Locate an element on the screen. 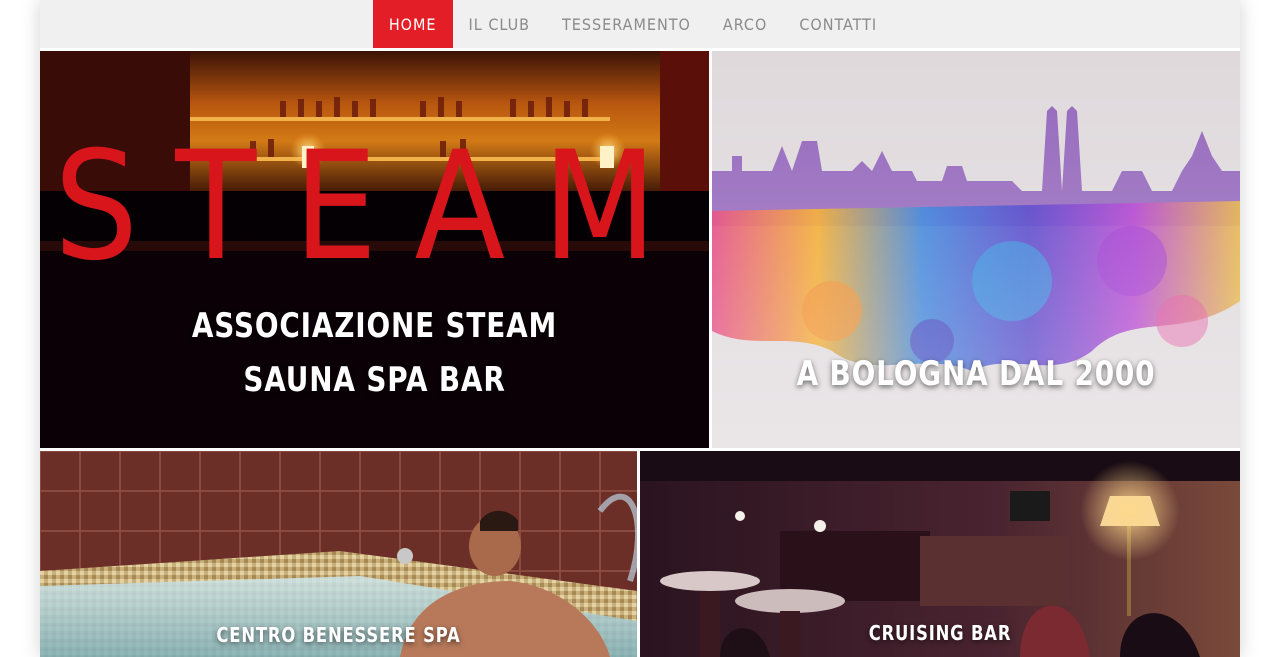 The width and height of the screenshot is (1280, 657). bar-tile-title: CRUISING BAR is located at coordinates (940, 633).